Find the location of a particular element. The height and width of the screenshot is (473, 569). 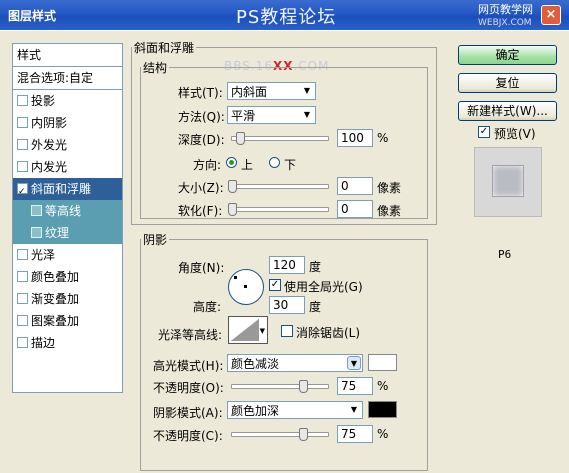

angle-dial is located at coordinates (246, 287).